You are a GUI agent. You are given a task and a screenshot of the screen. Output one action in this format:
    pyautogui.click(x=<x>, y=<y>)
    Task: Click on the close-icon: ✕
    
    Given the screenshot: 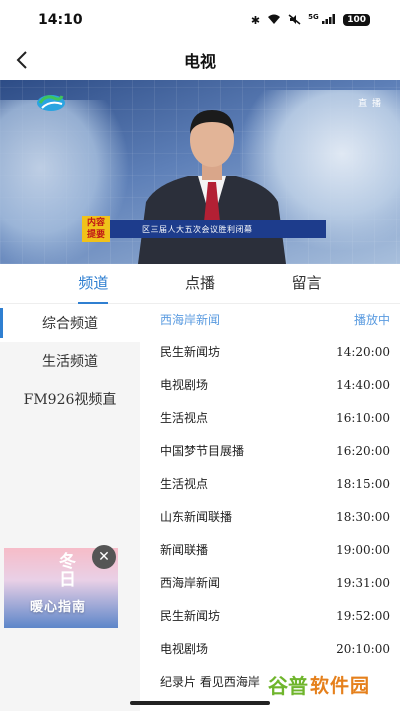 What is the action you would take?
    pyautogui.click(x=104, y=557)
    